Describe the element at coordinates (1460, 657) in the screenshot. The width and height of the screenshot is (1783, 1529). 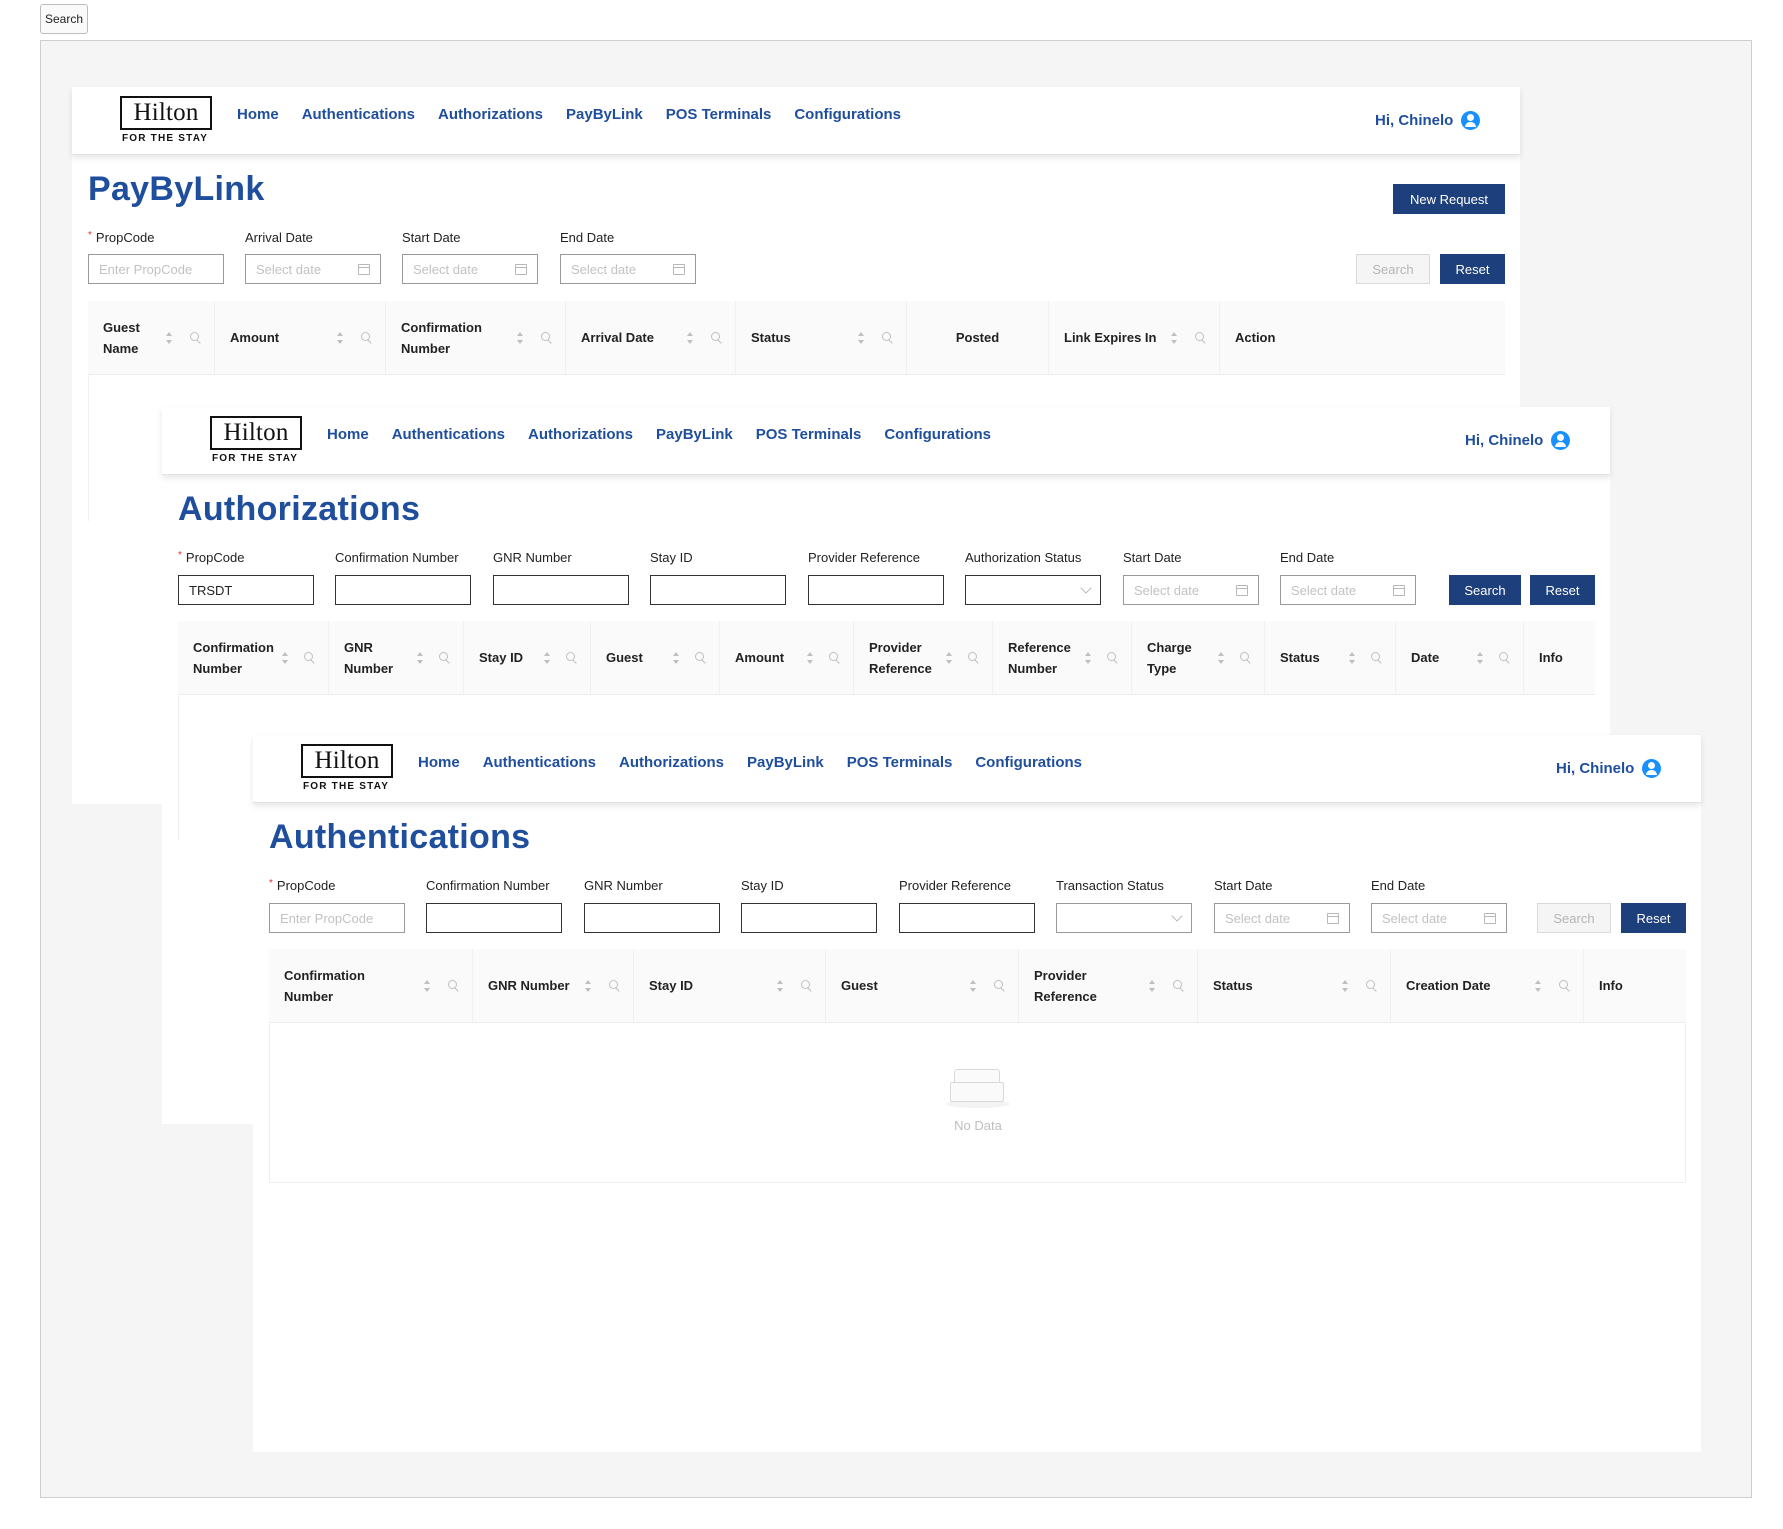
I see `column-header-date: Date` at that location.